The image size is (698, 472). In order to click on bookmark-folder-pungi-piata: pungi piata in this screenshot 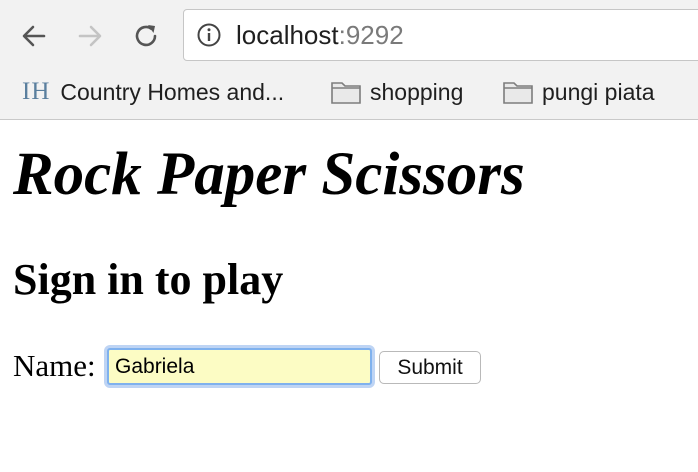, I will do `click(578, 92)`.